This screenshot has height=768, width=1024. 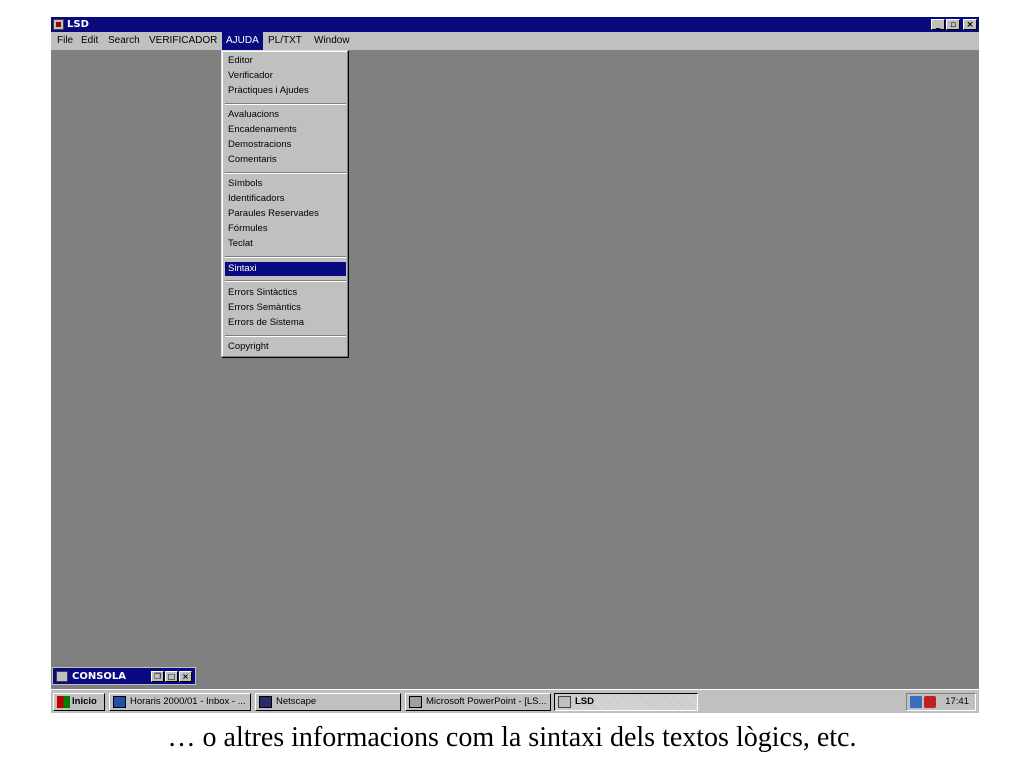 What do you see at coordinates (285, 115) in the screenshot?
I see `menu-item-avaluacions: Avaluacions` at bounding box center [285, 115].